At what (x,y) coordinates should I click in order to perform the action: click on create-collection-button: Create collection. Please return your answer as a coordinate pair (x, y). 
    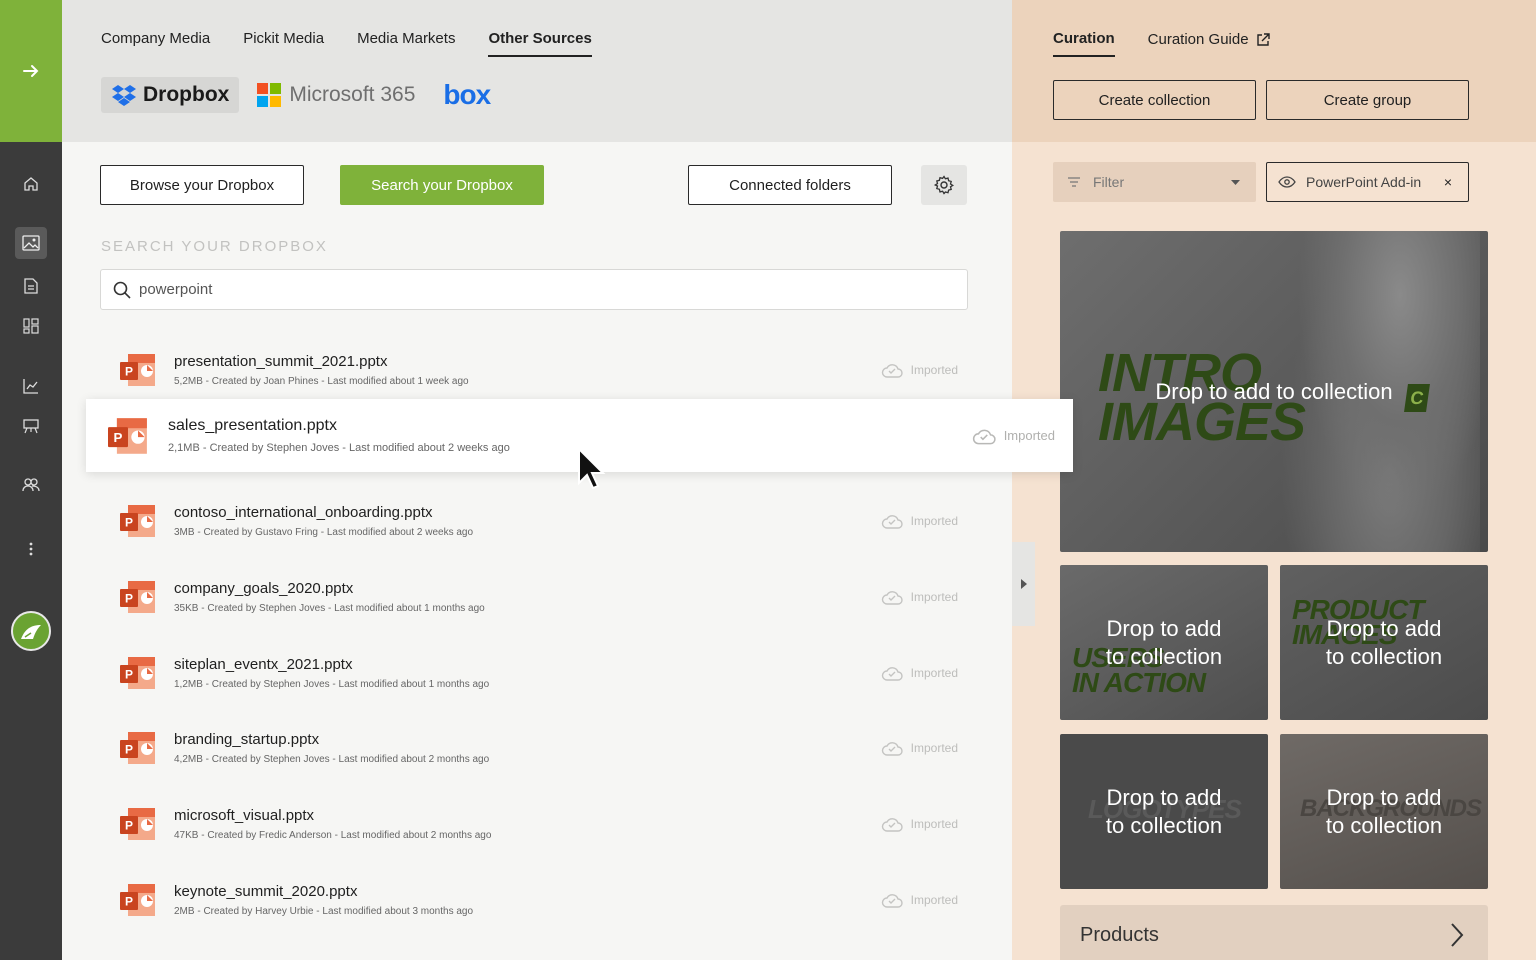
    Looking at the image, I should click on (1154, 100).